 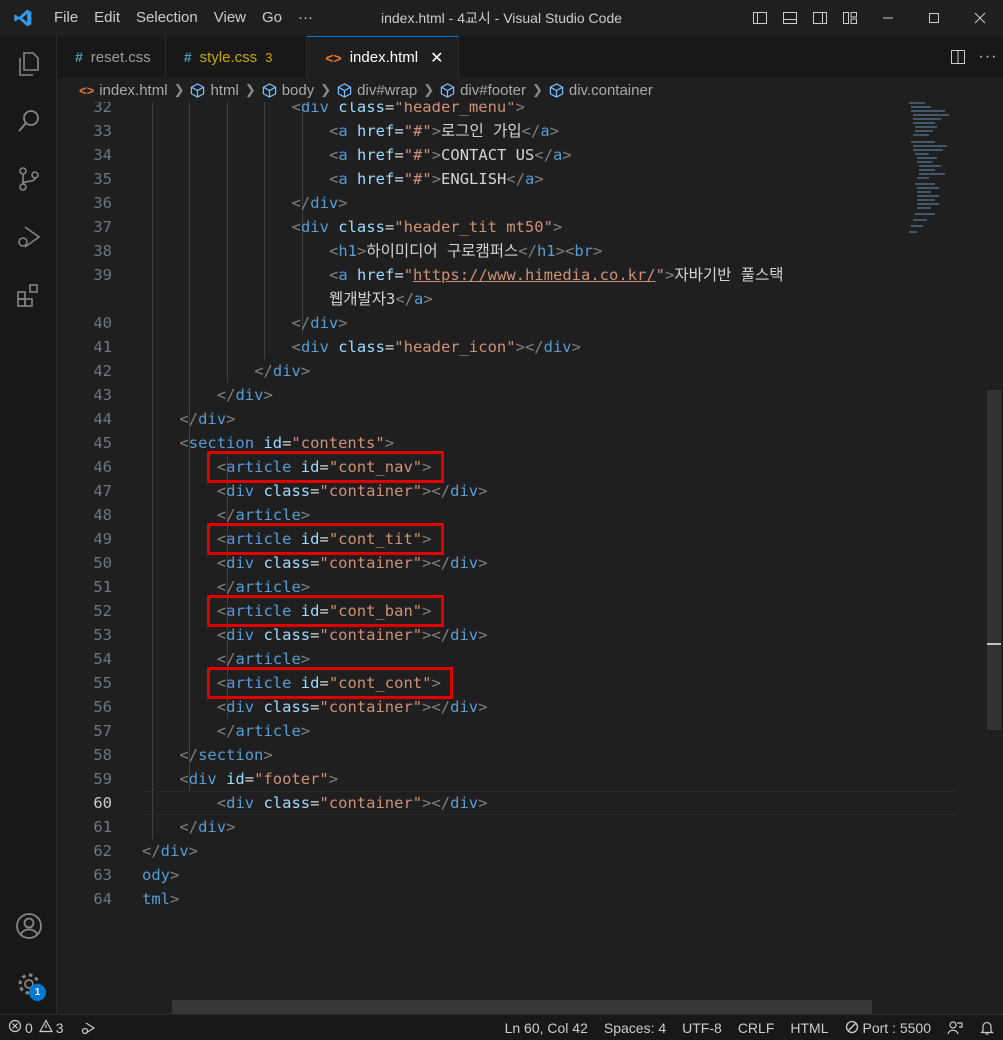 What do you see at coordinates (102, 109) in the screenshot?
I see `line-number: 32` at bounding box center [102, 109].